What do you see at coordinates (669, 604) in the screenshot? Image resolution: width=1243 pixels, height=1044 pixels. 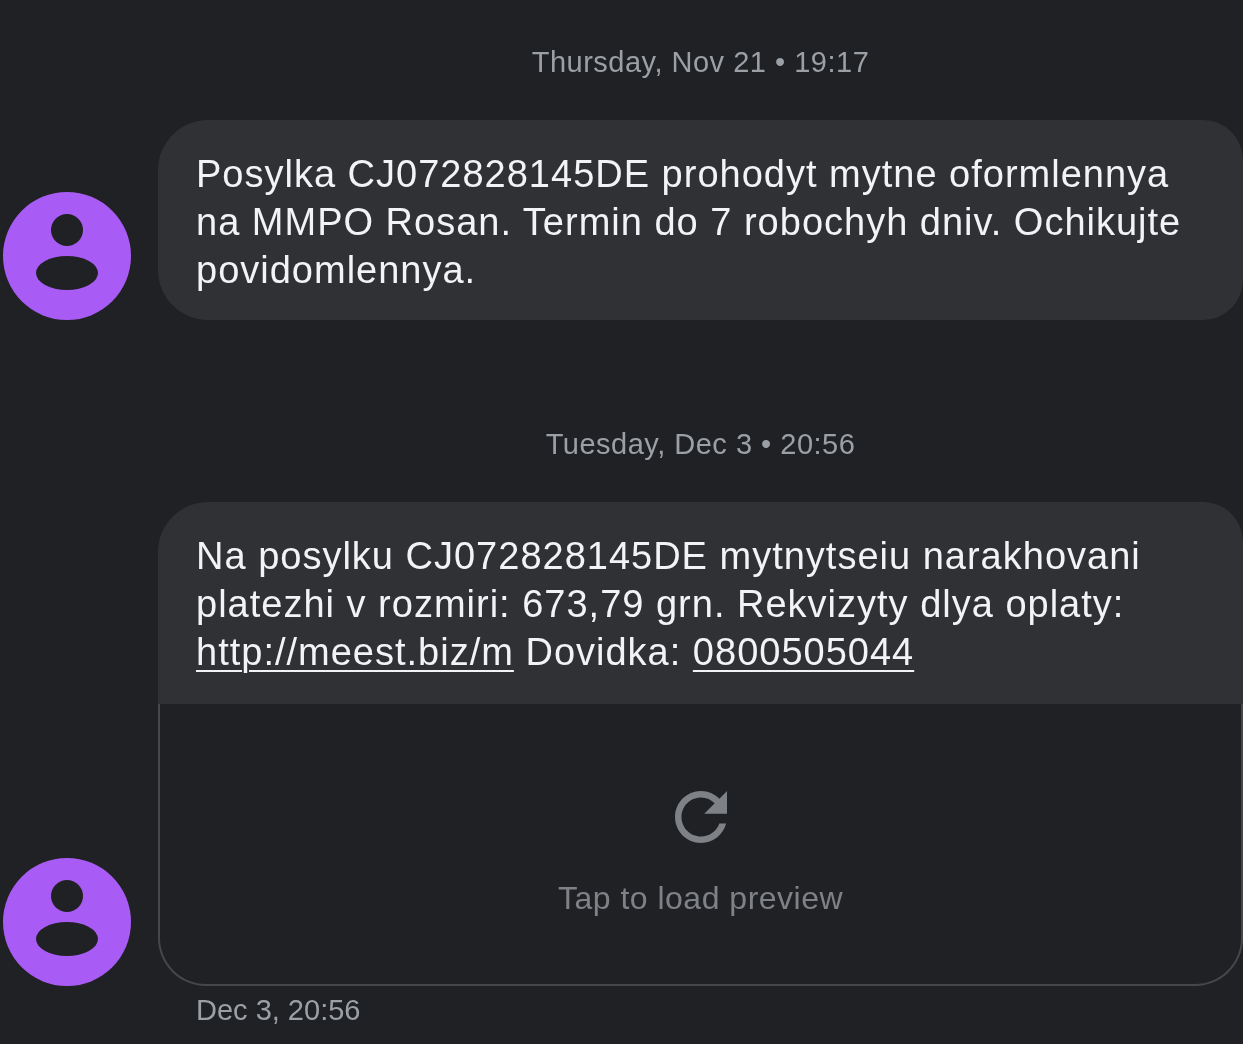 I see `message-text: Na posylku CJ072828145DE mytnytseiu narakhovani platezhi v rozmiri: 673,79 grn. Rekvizyty dlya oplaty: http://meest.biz/m Dovidka: 0800505044` at bounding box center [669, 604].